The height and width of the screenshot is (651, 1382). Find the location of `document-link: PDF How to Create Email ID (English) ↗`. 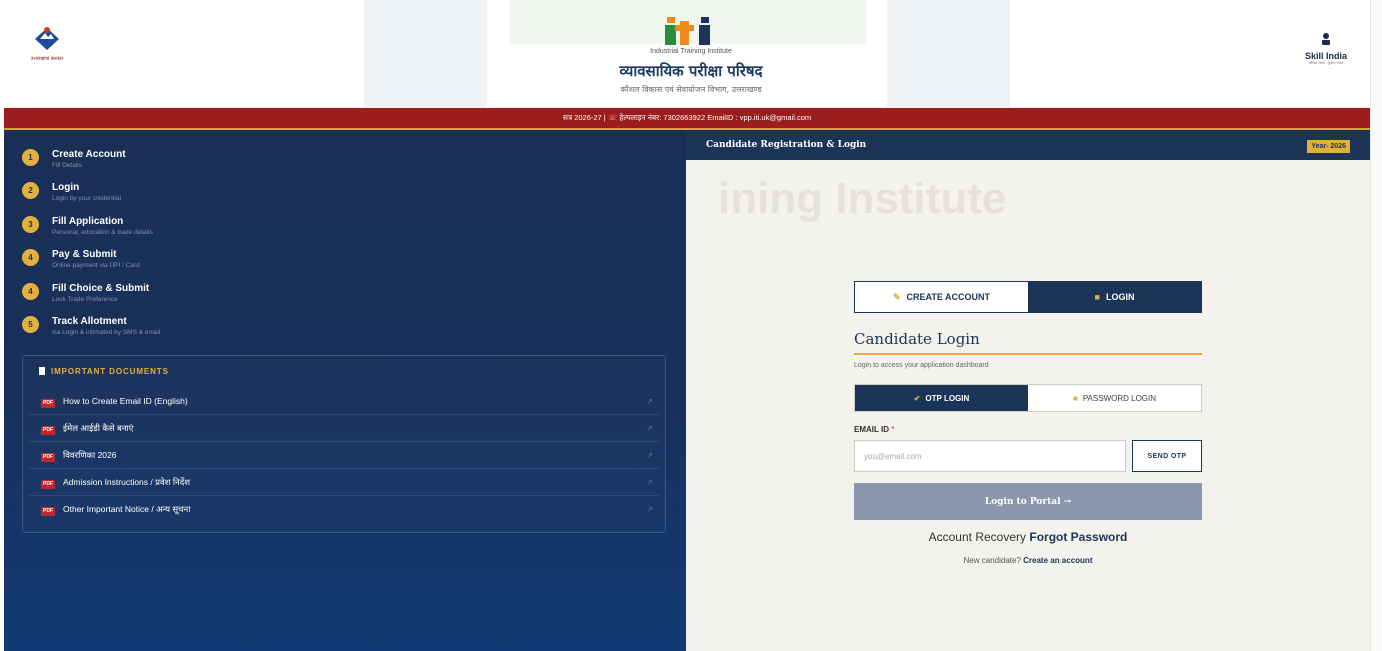

document-link: PDF How to Create Email ID (English) ↗ is located at coordinates (344, 401).